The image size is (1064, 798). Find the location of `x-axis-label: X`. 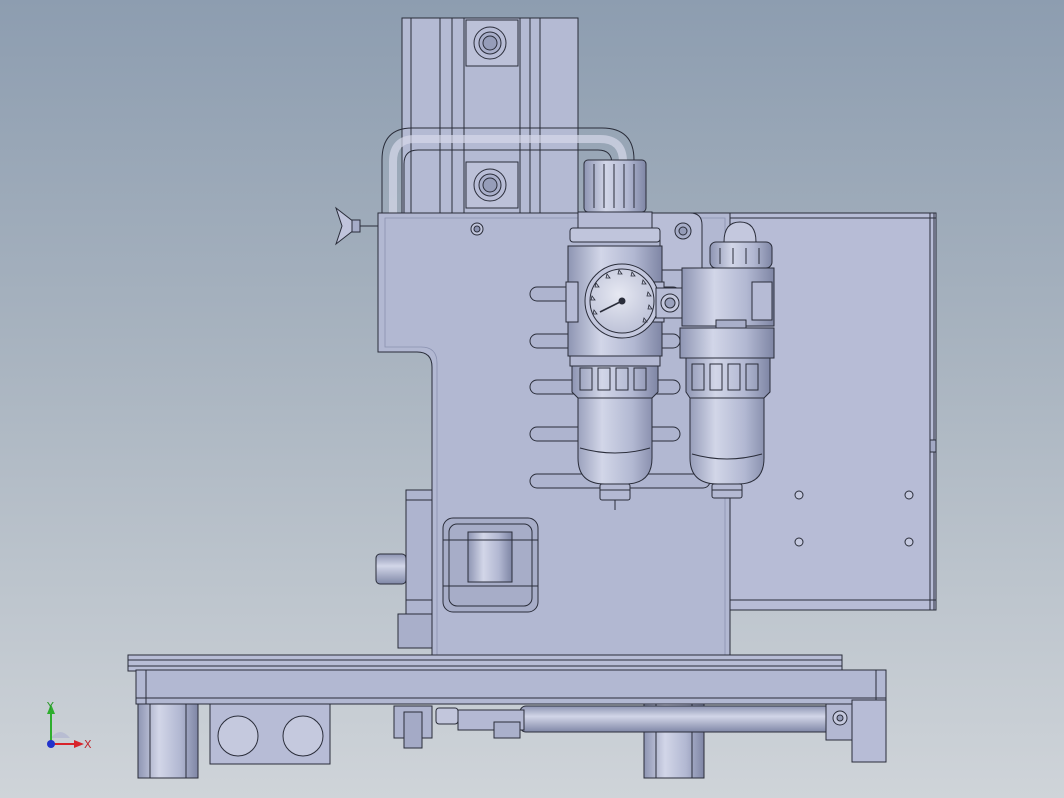

x-axis-label: X is located at coordinates (88, 744).